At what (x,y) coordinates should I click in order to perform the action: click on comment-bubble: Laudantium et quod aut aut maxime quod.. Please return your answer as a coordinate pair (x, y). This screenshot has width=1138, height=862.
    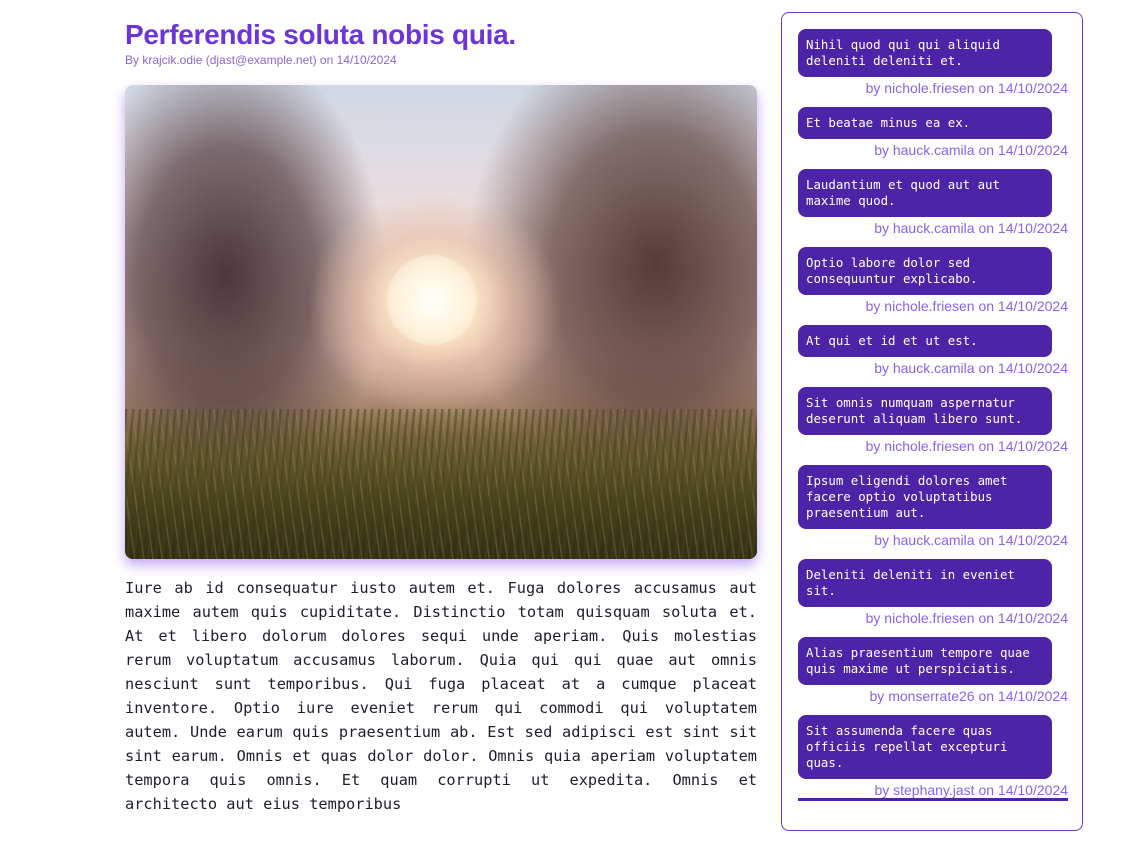
    Looking at the image, I should click on (925, 193).